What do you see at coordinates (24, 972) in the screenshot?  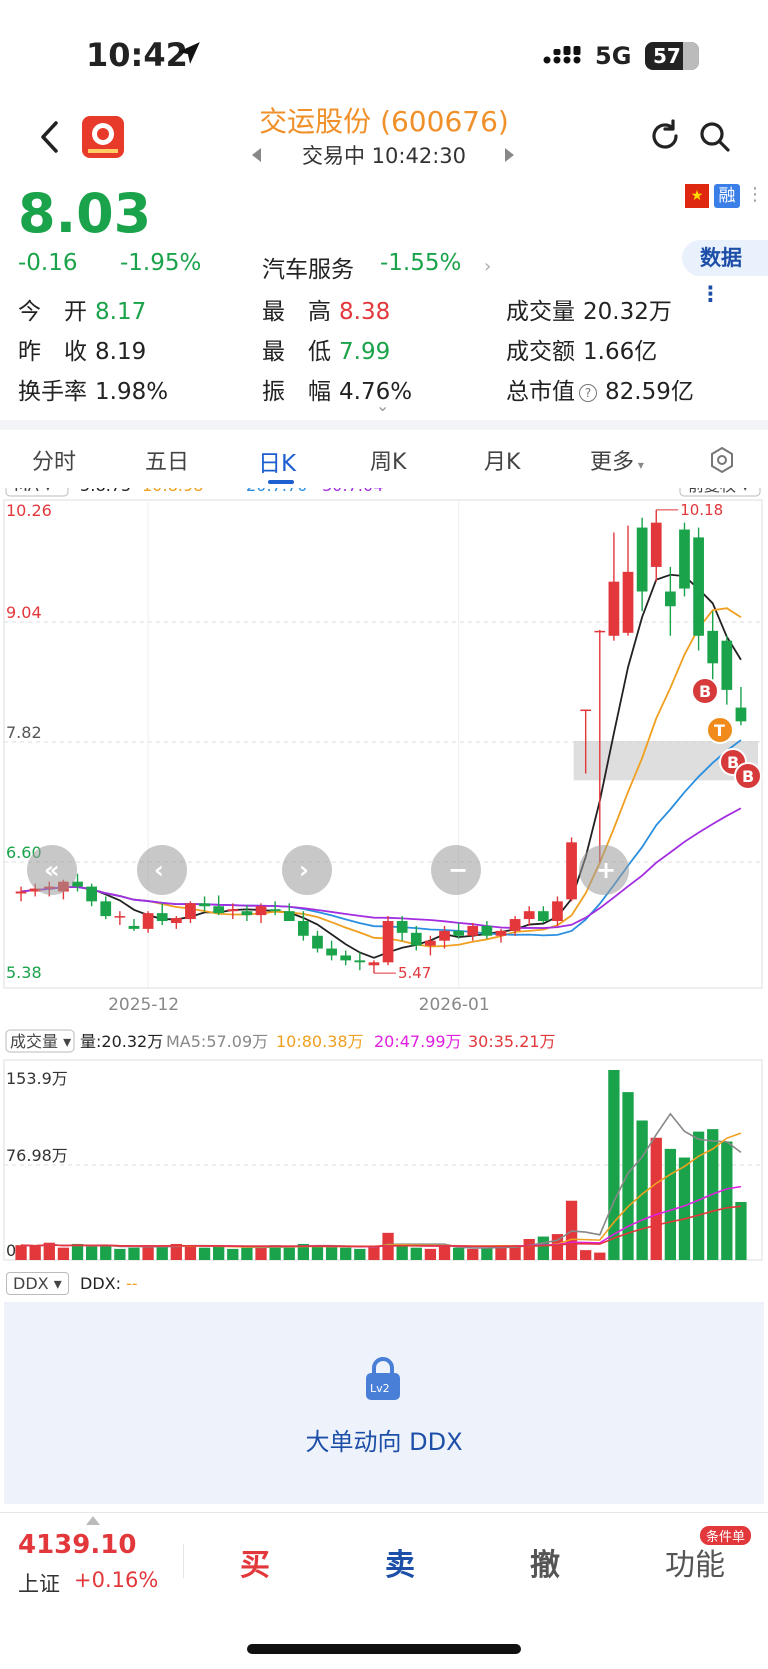 I see `y-tick-label: 5.38` at bounding box center [24, 972].